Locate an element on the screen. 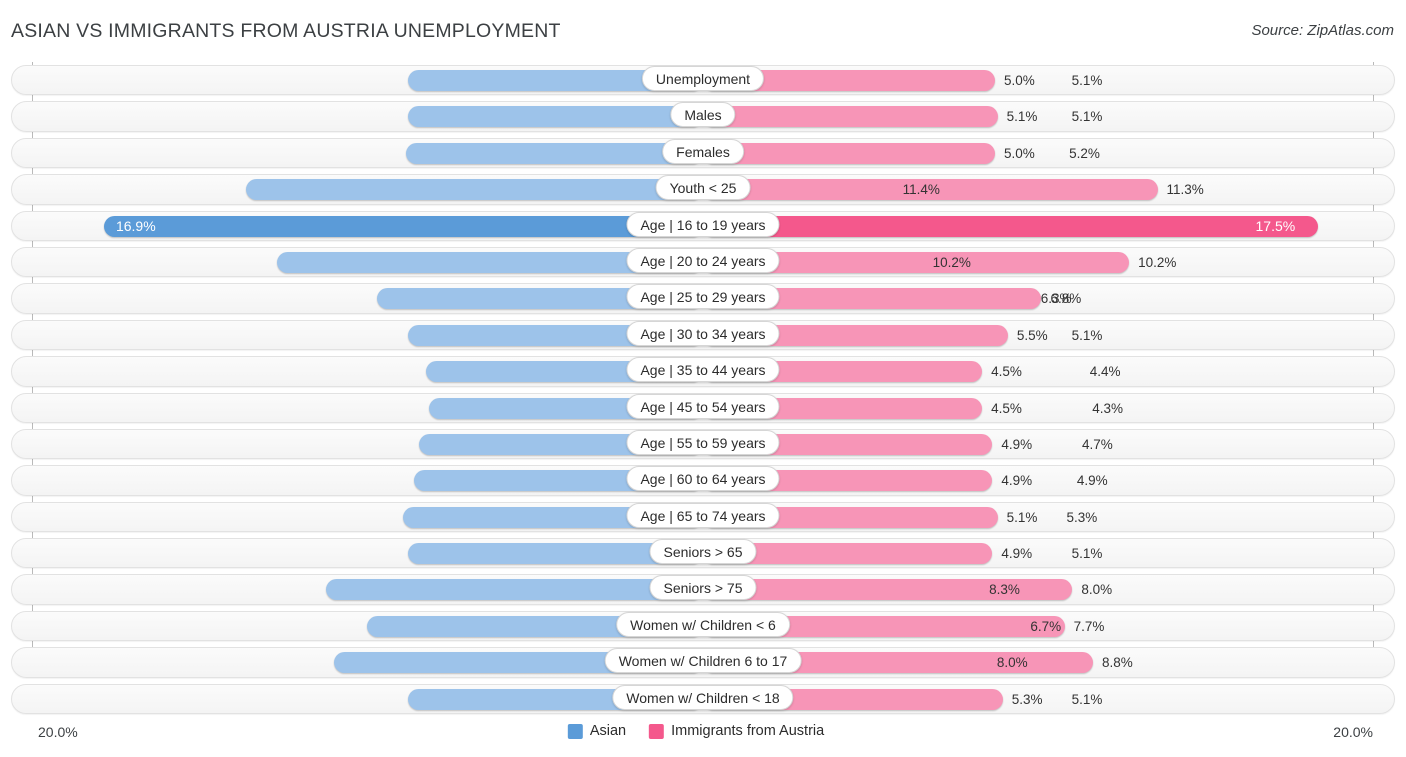 Image resolution: width=1406 pixels, height=757 pixels. row-category-label: Age | 65 to 74 years is located at coordinates (703, 515).